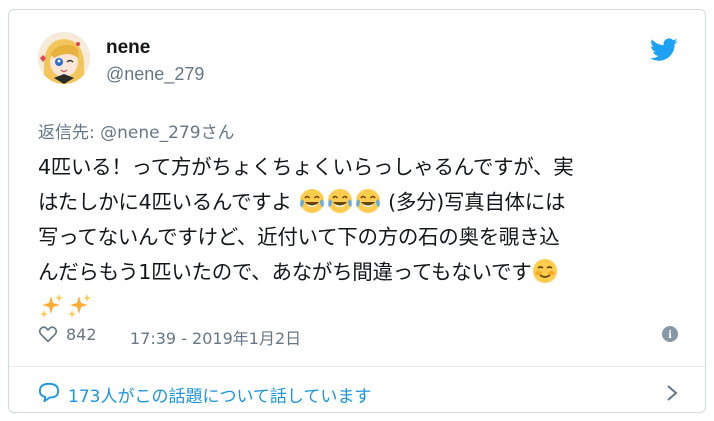 This screenshot has width=714, height=421. What do you see at coordinates (217, 133) in the screenshot?
I see `reply-to-suffix: さん` at bounding box center [217, 133].